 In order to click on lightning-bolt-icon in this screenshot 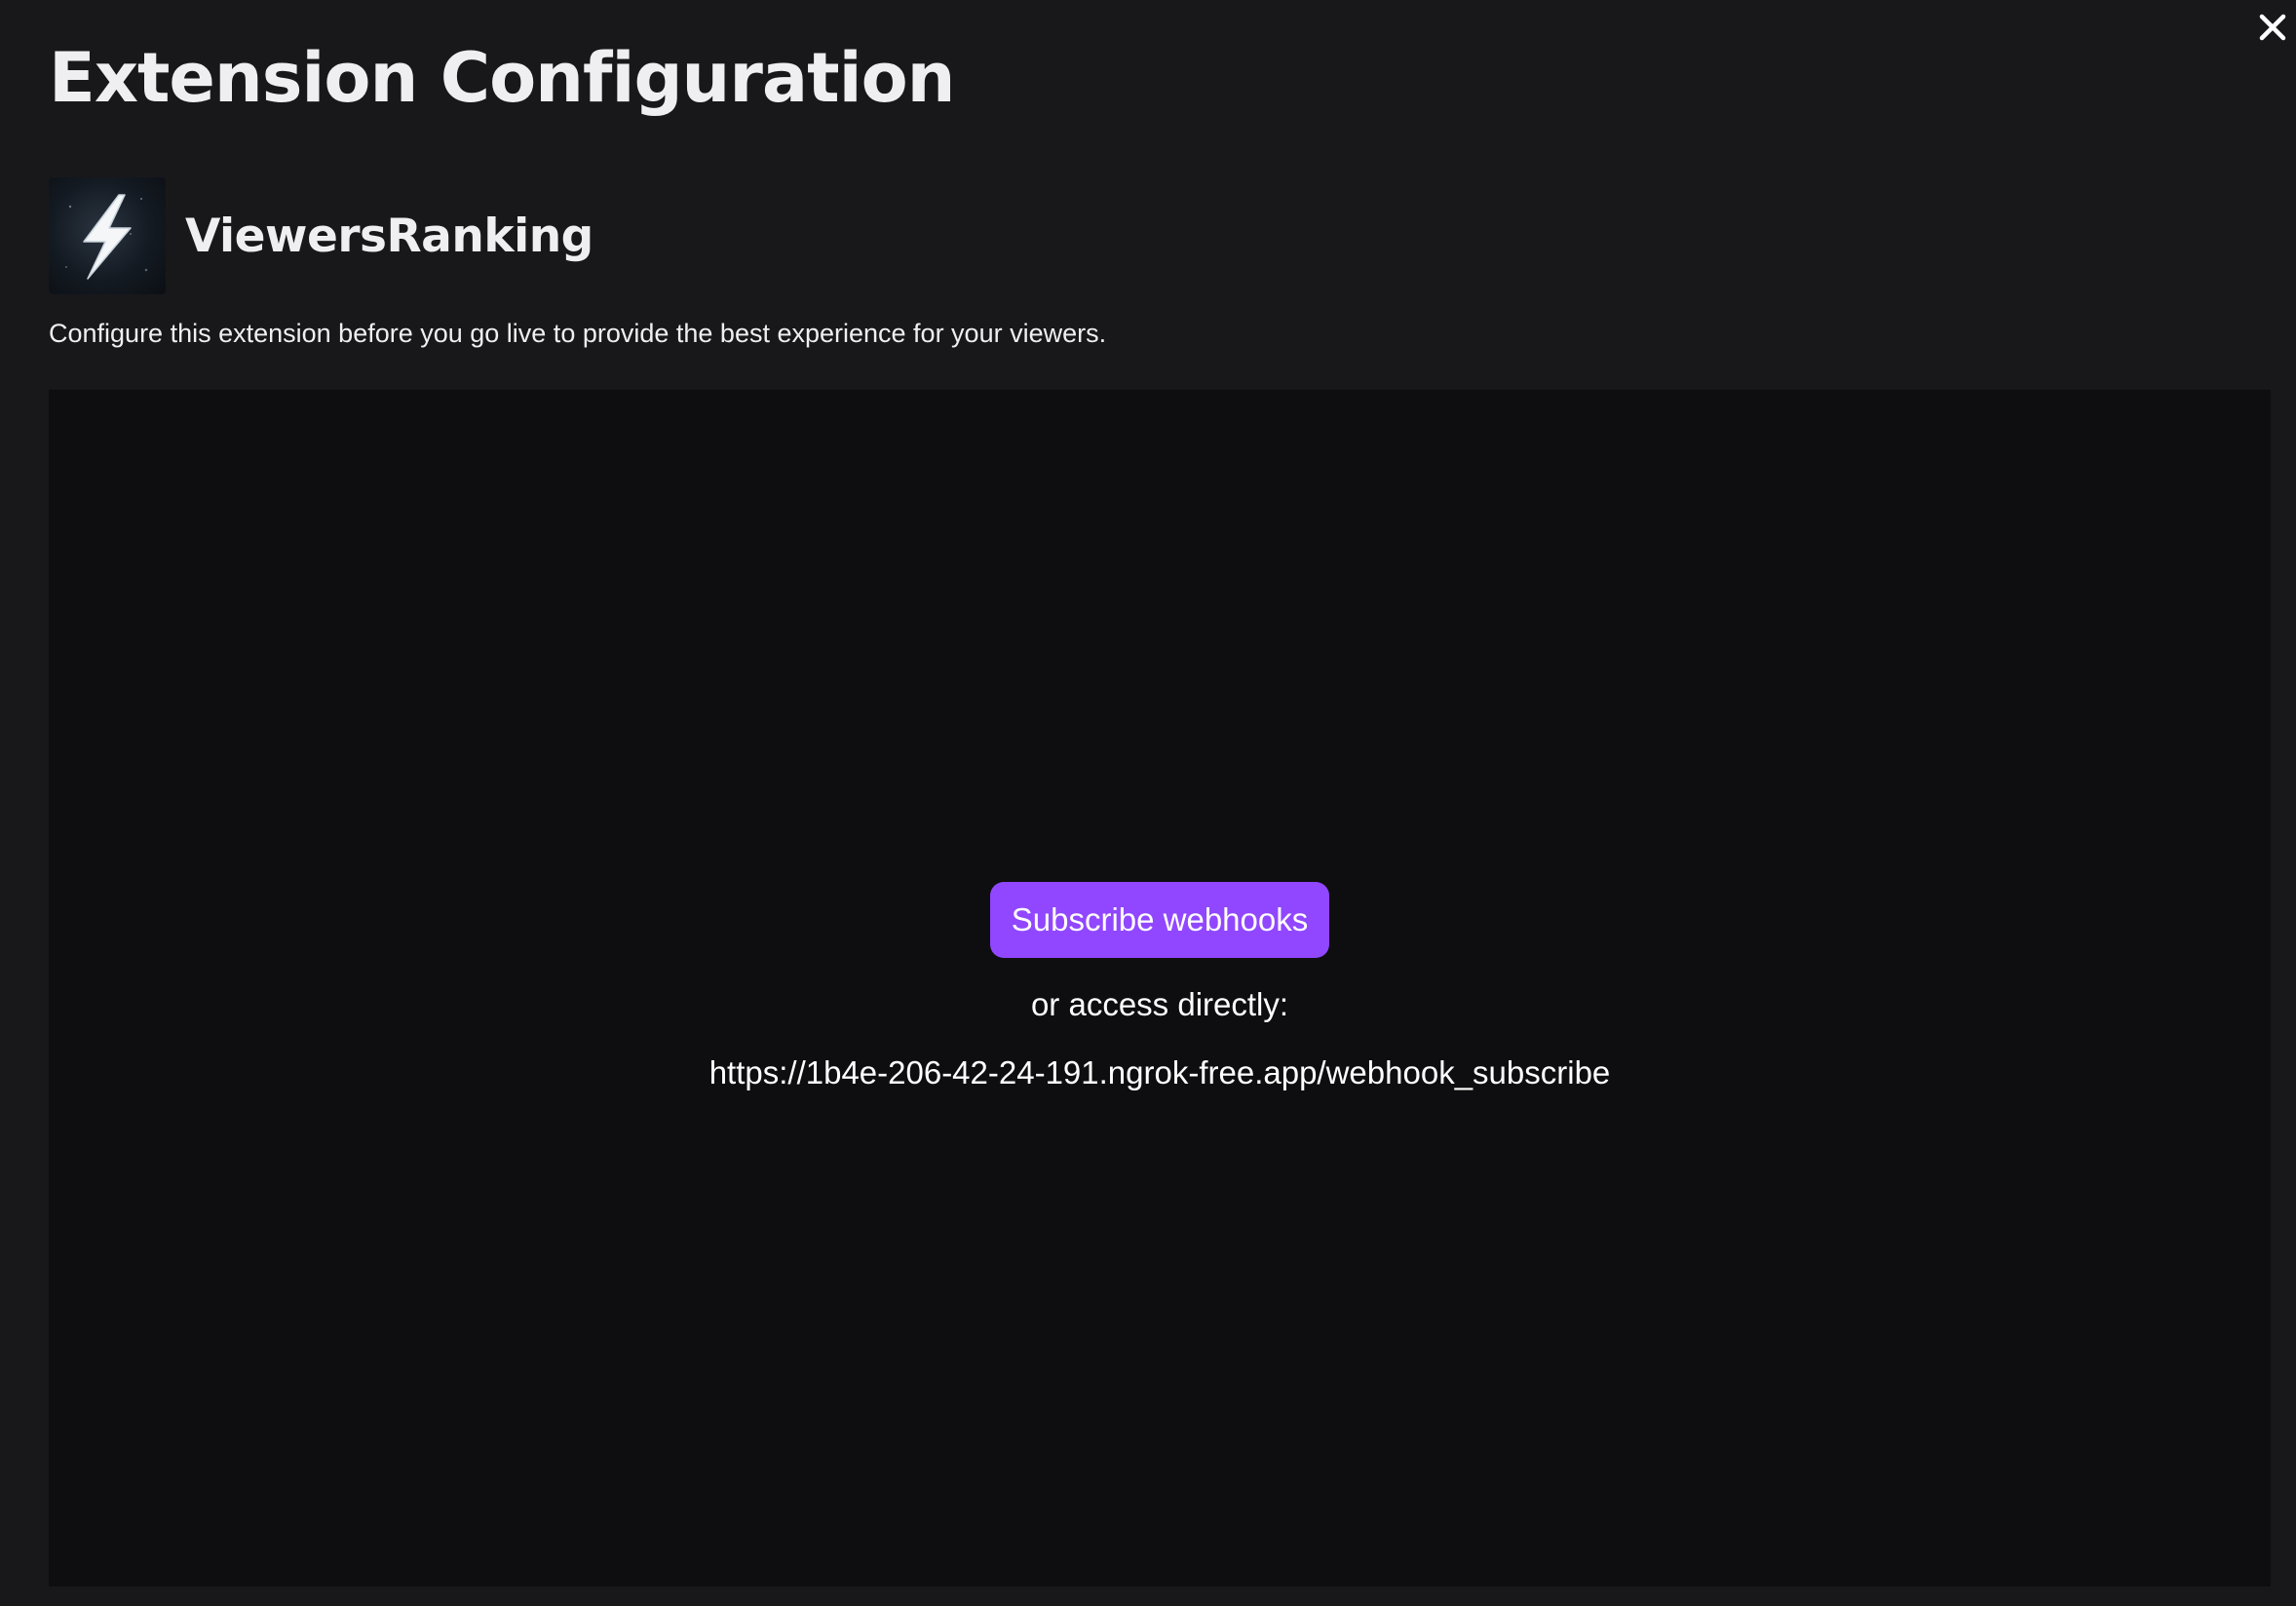, I will do `click(106, 237)`.